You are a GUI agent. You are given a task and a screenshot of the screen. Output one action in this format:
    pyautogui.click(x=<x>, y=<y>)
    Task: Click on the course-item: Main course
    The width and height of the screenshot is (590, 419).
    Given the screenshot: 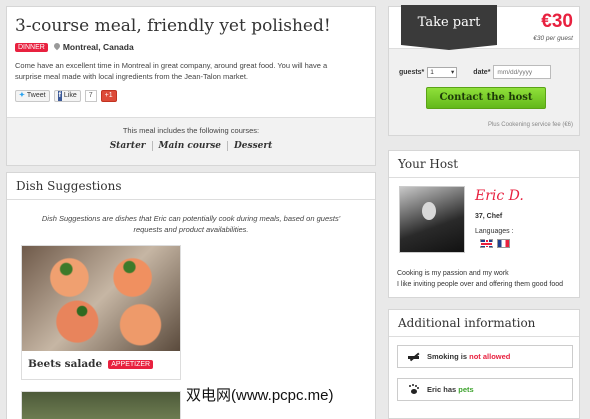 What is the action you would take?
    pyautogui.click(x=189, y=146)
    